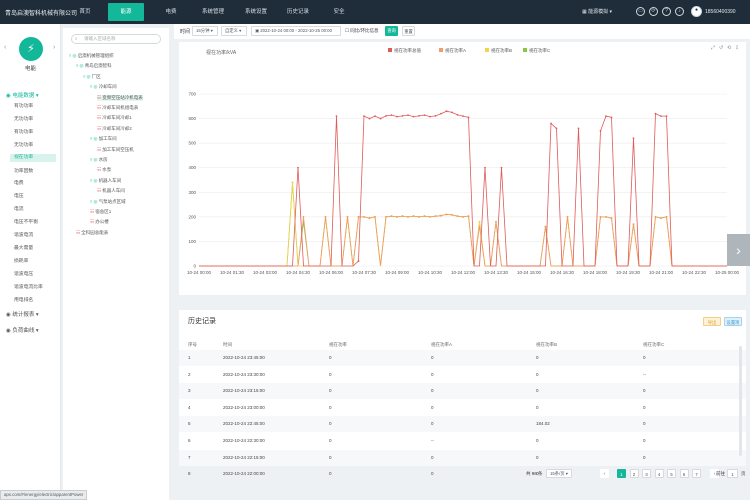 The height and width of the screenshot is (500, 750). What do you see at coordinates (116, 39) in the screenshot?
I see `tree-search-input: ⌕ 请输入区域名称` at bounding box center [116, 39].